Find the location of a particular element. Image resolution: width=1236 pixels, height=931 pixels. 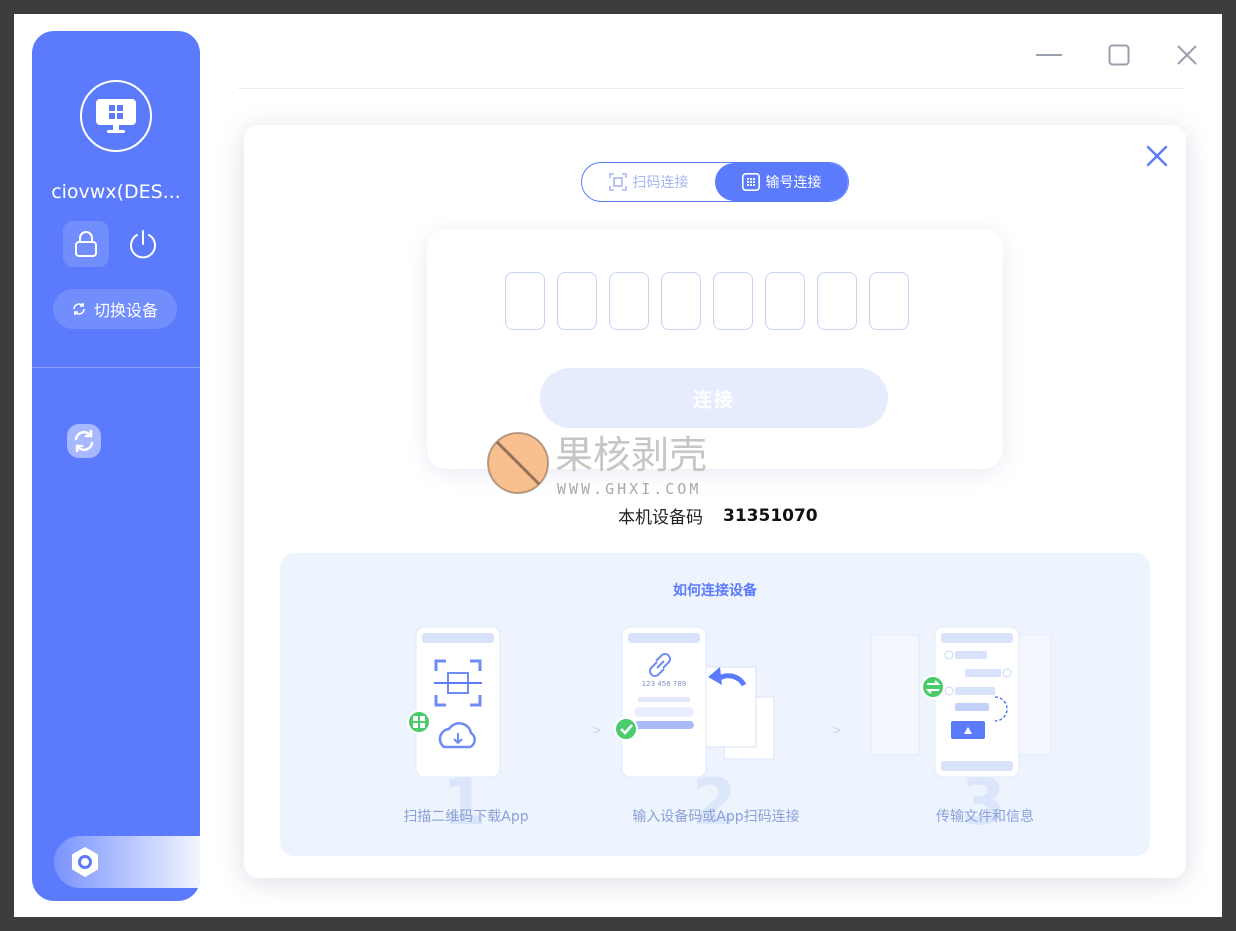

switch-device-label: 切换设备 is located at coordinates (125, 310).